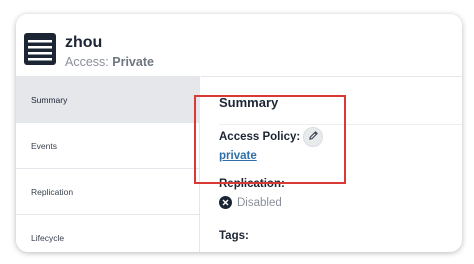 This screenshot has width=474, height=264. What do you see at coordinates (44, 145) in the screenshot?
I see `sidebar-item-label: Events` at bounding box center [44, 145].